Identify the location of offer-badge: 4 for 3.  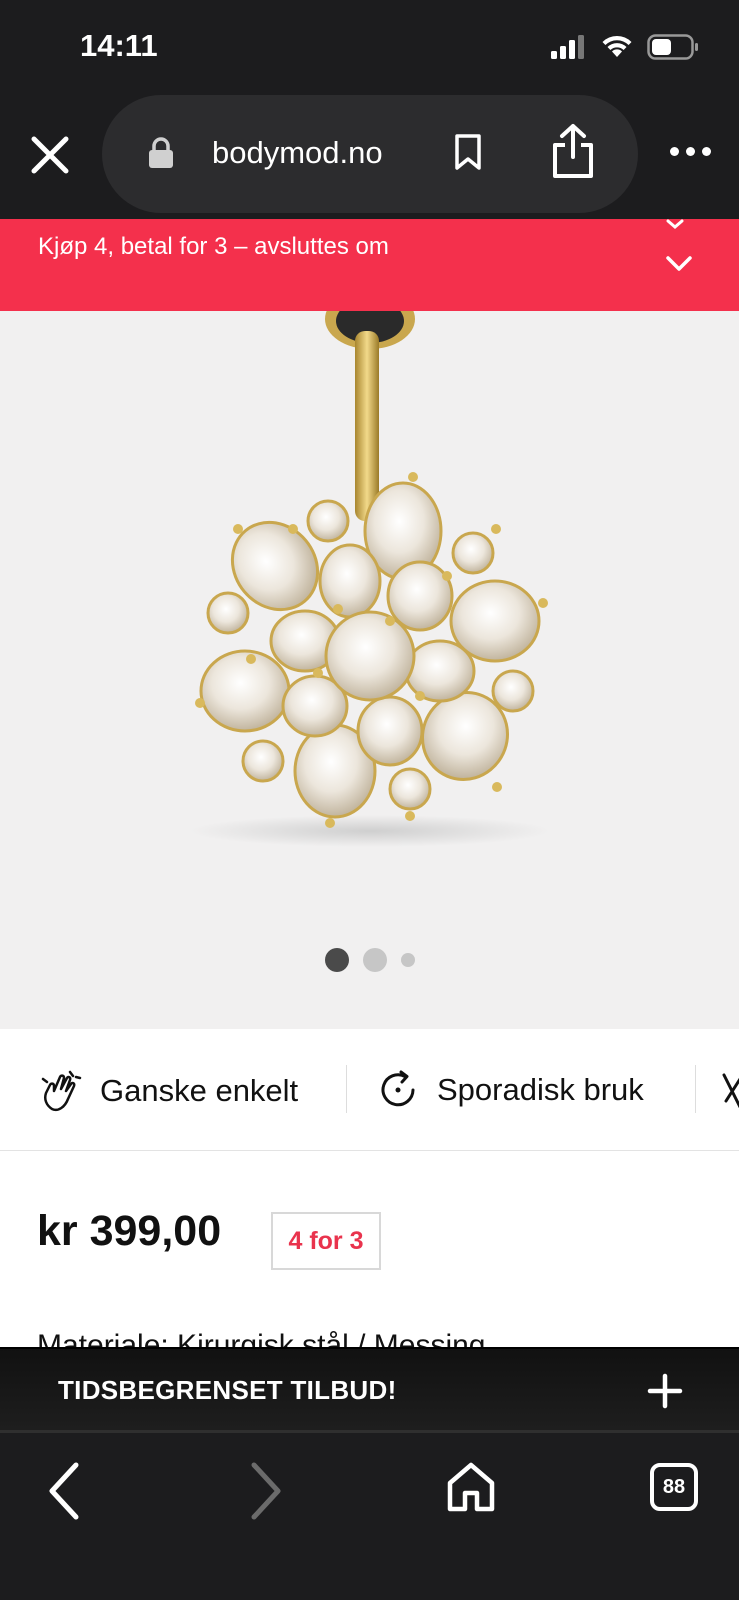
(326, 1241).